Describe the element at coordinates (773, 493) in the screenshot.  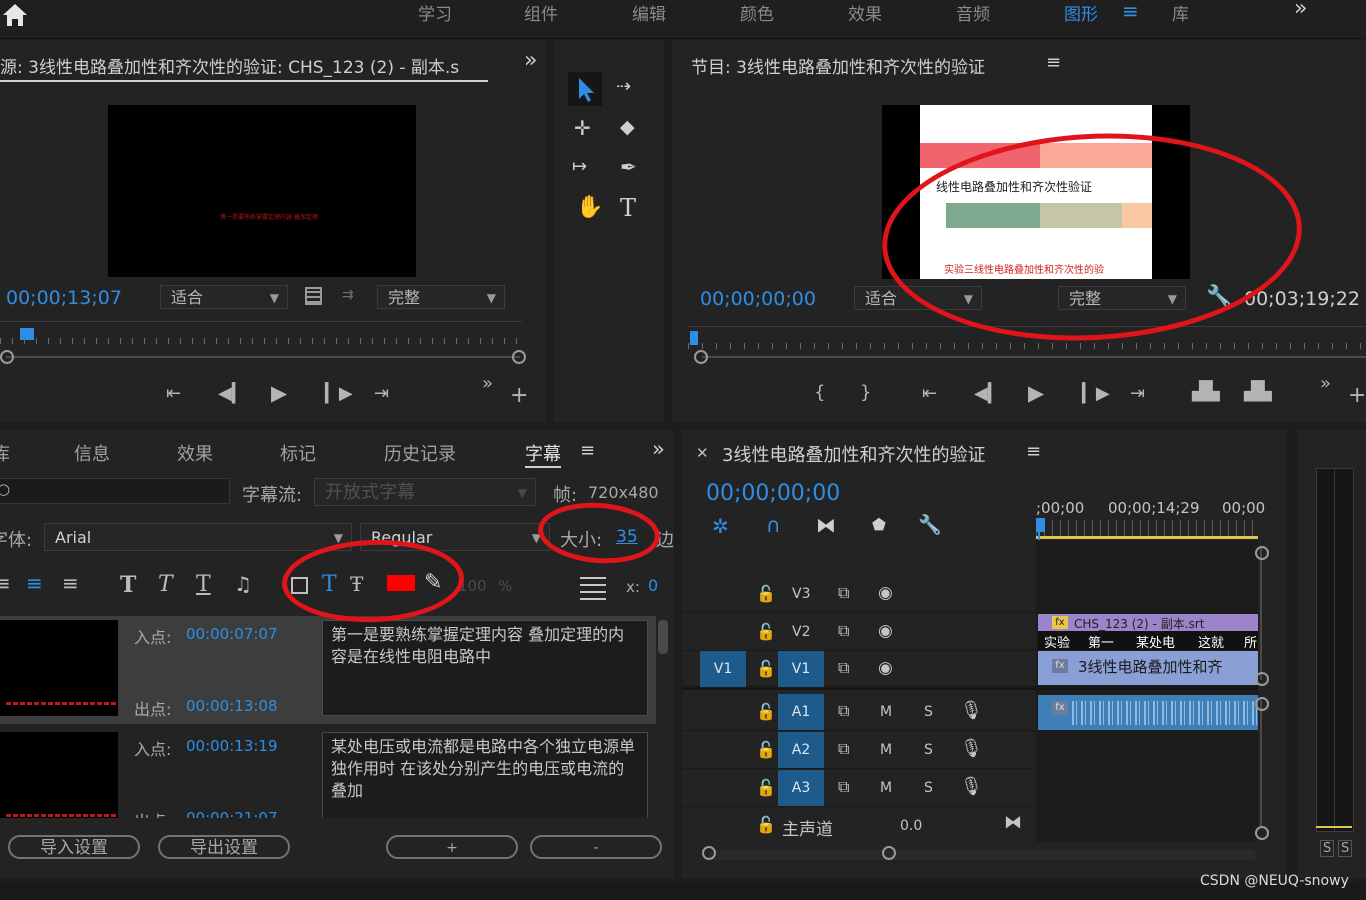
I see `timeline-timecode: 00;00;00;00` at that location.